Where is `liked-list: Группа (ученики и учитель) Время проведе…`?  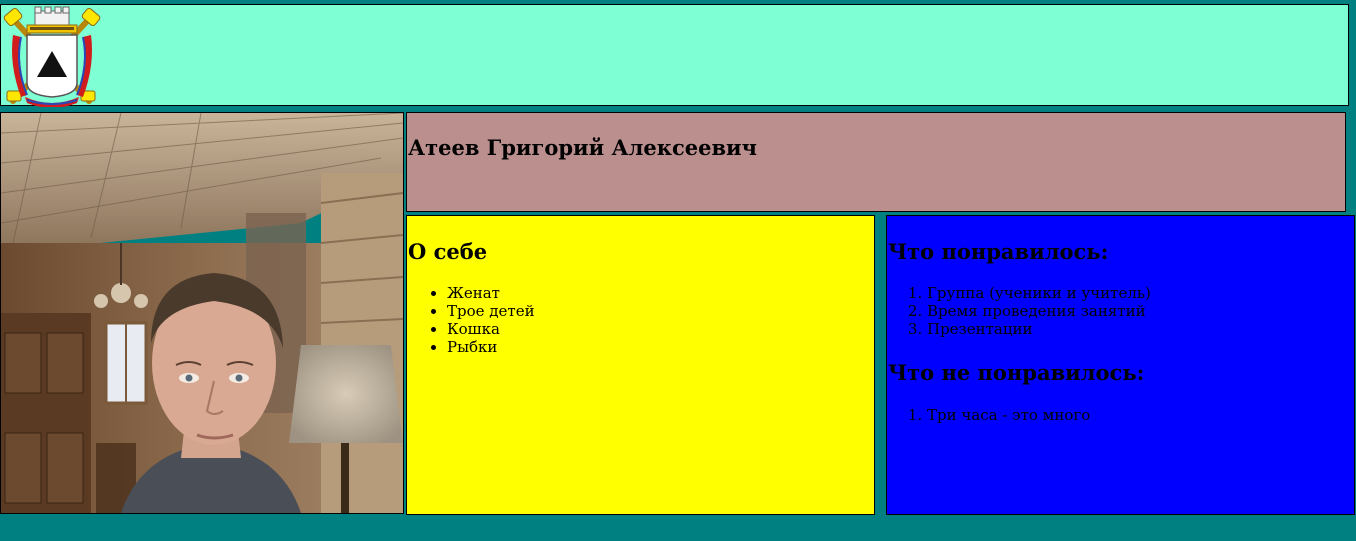
liked-list: Группа (ученики и учитель) Время проведе… is located at coordinates (1019, 311).